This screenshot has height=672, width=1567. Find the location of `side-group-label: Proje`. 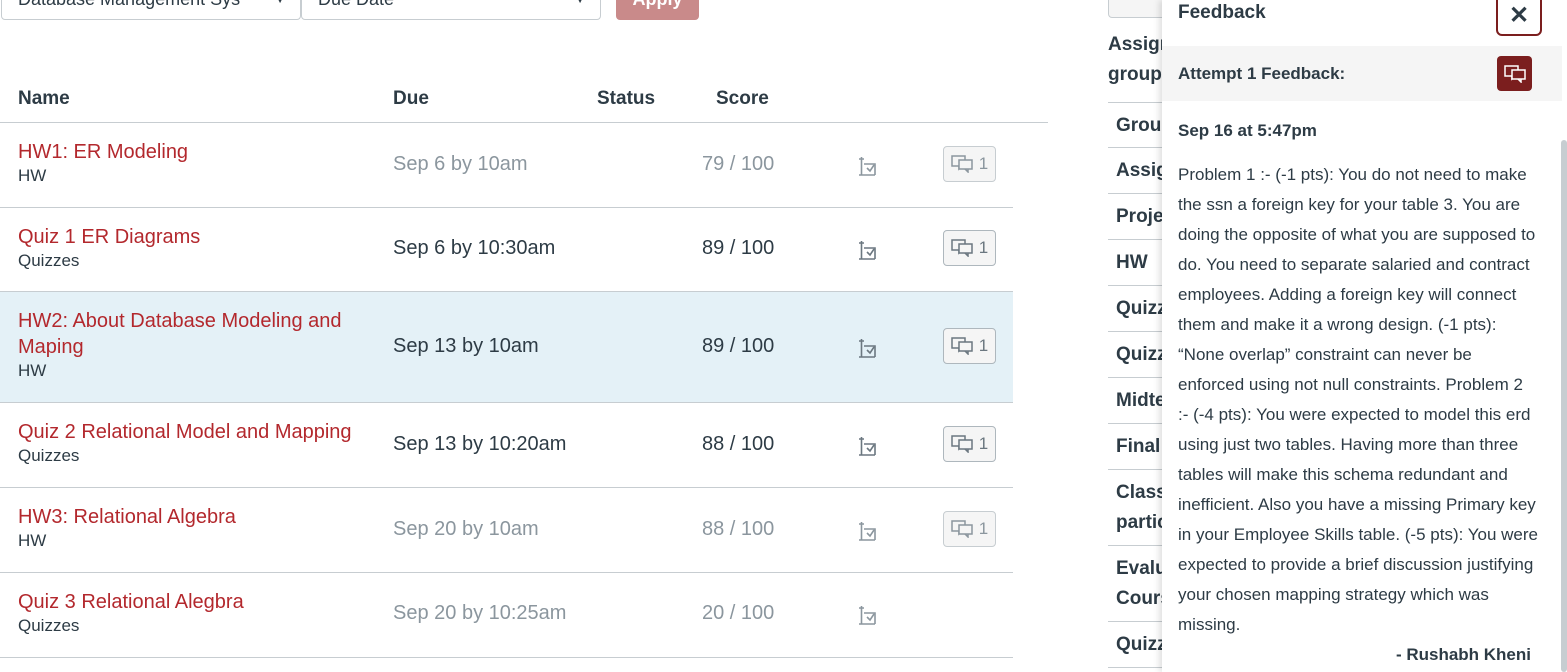

side-group-label: Proje is located at coordinates (1140, 216).